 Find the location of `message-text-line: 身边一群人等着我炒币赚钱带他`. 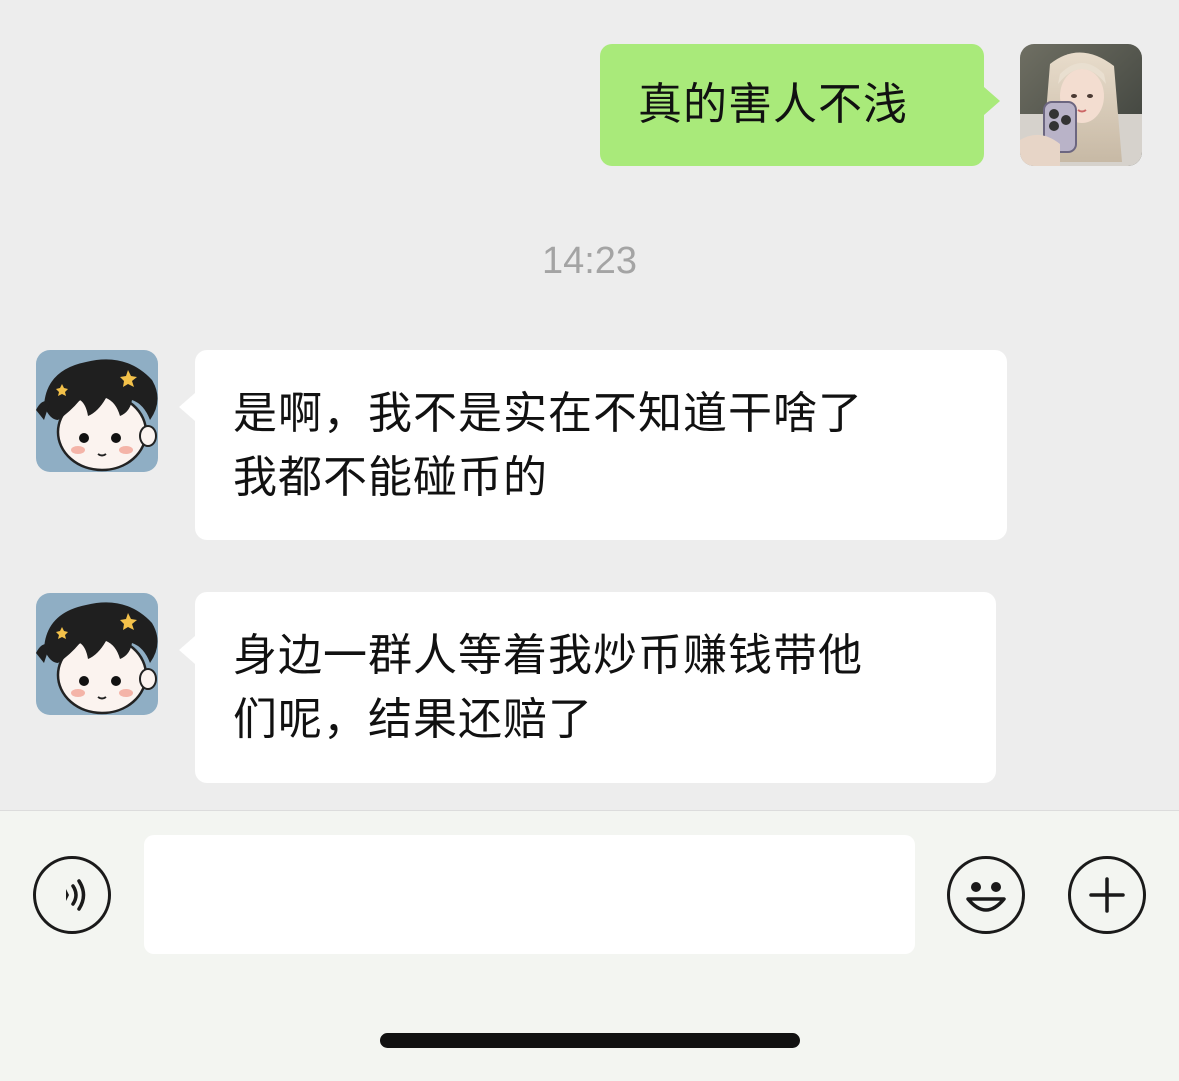

message-text-line: 身边一群人等着我炒币赚钱带他 is located at coordinates (548, 655).